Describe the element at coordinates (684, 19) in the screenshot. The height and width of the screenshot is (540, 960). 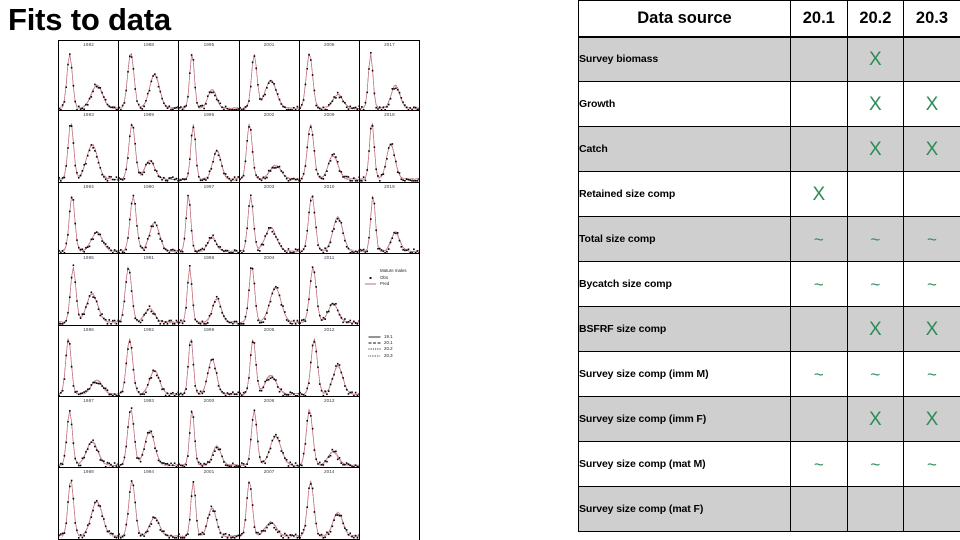
I see `column-header-data-source: Data source` at that location.